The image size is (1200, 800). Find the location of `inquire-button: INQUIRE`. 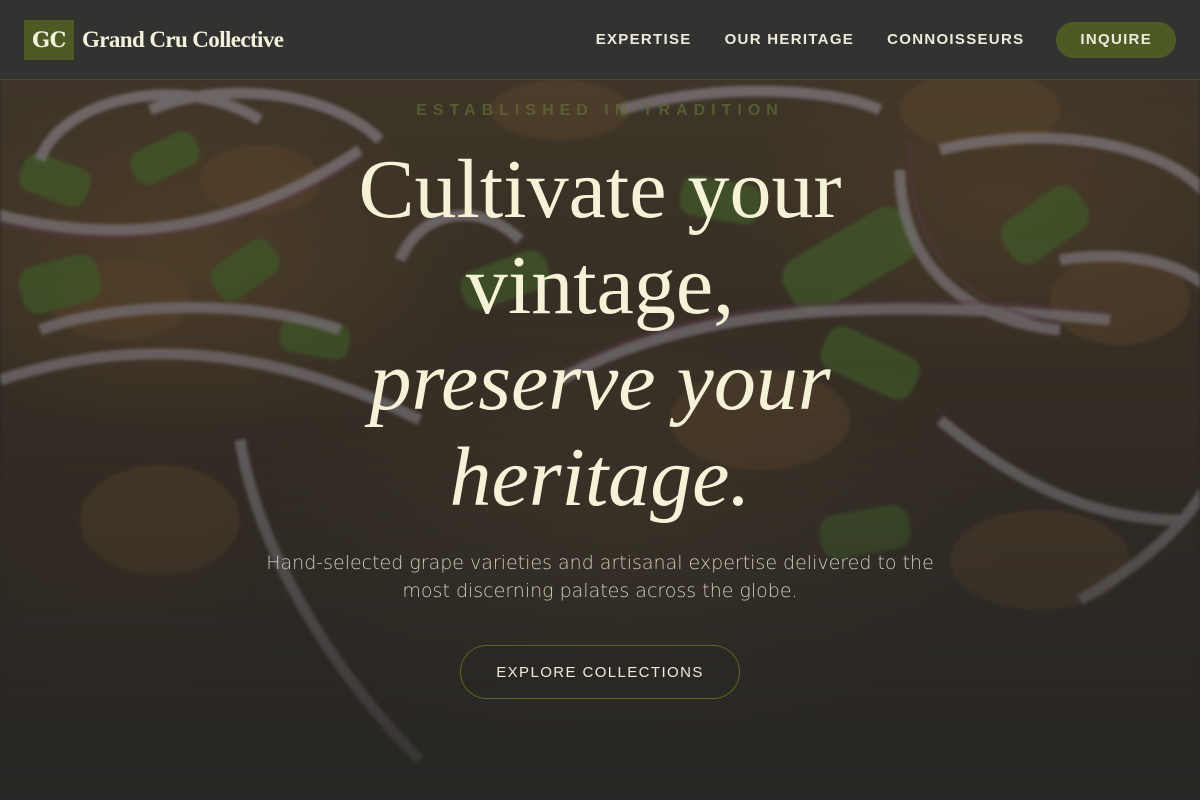

inquire-button: INQUIRE is located at coordinates (1116, 39).